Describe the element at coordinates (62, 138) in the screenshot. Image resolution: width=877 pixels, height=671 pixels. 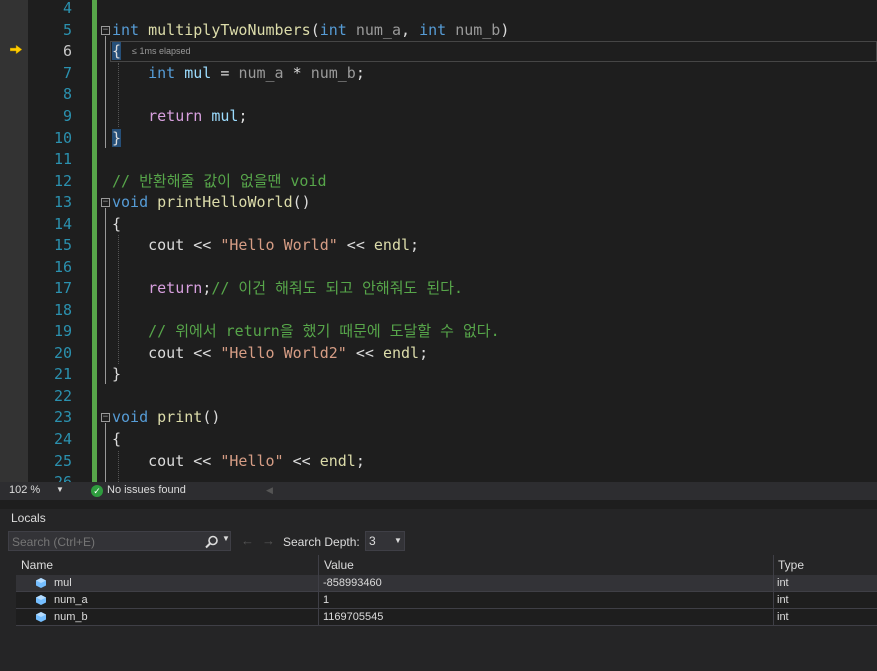
I see `line-number: 10` at that location.